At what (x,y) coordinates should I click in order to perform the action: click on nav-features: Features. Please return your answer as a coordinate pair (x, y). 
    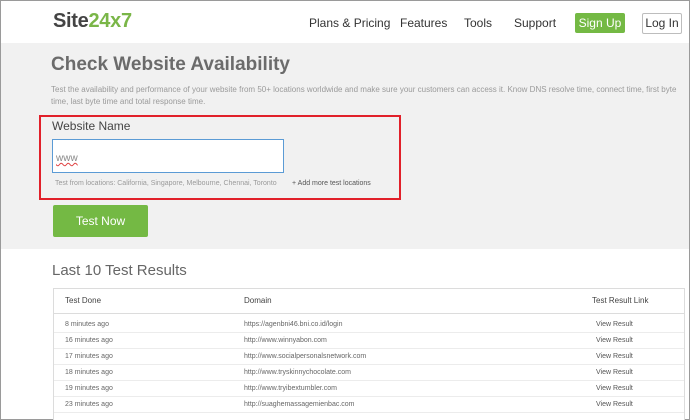
    Looking at the image, I should click on (423, 23).